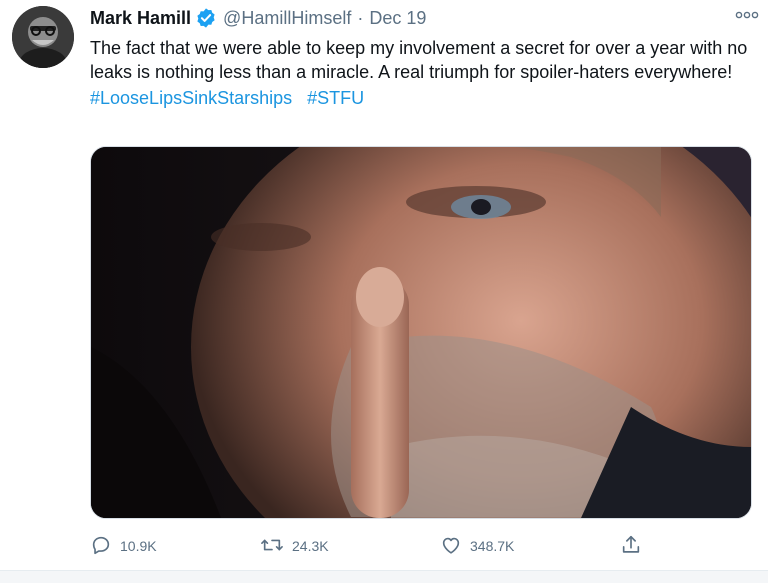 This screenshot has width=768, height=583. I want to click on retweet-count: 24.3K, so click(310, 546).